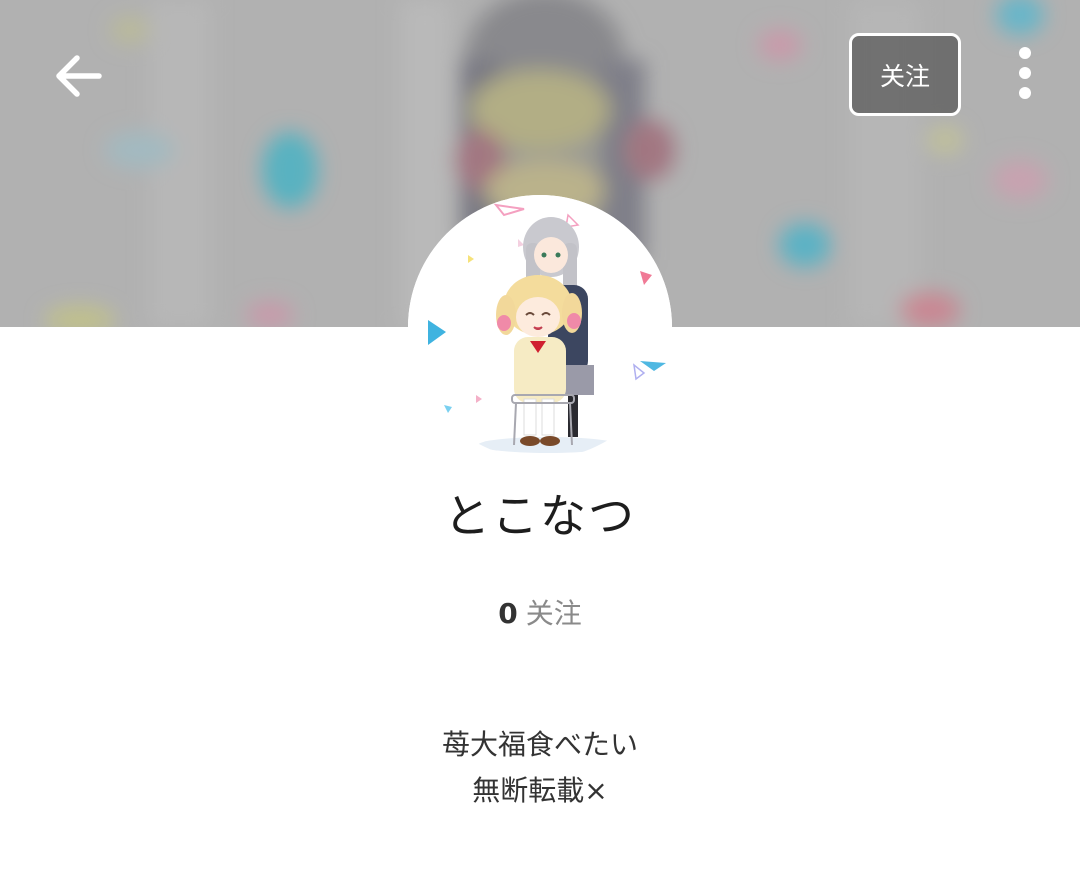  I want to click on following-count: 0, so click(508, 613).